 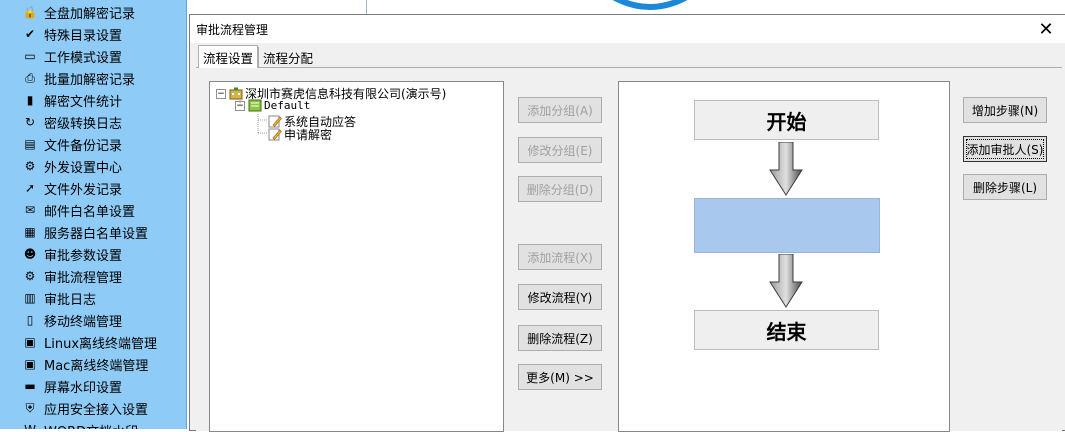 I want to click on close-icon: ✕, so click(x=1046, y=29).